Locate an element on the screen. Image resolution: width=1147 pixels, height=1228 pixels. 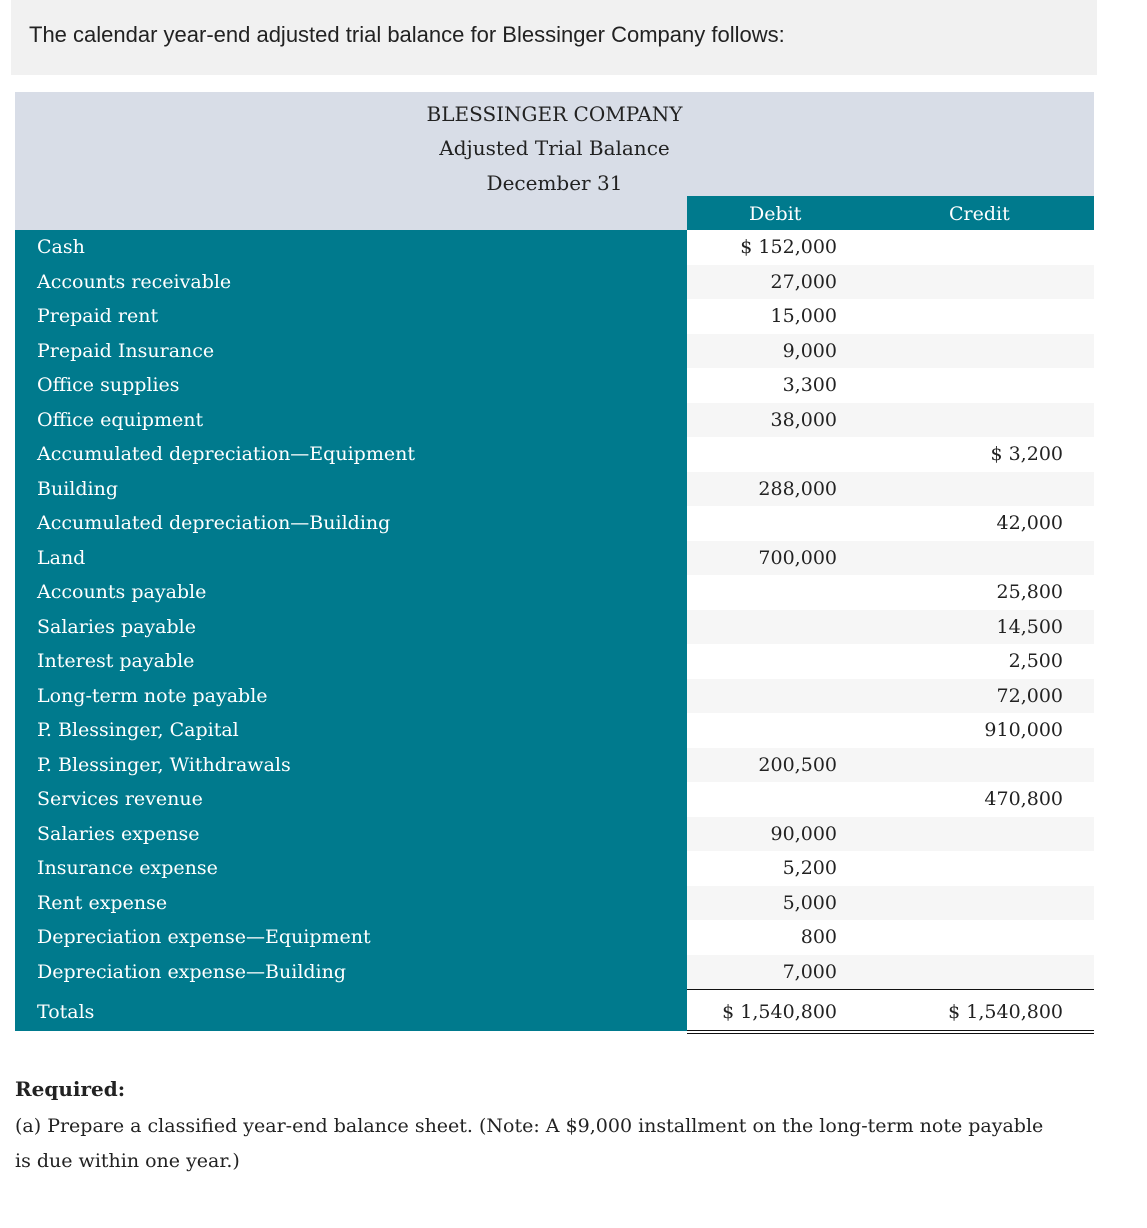
account-cell: Prepaid Insurance is located at coordinates (351, 350).